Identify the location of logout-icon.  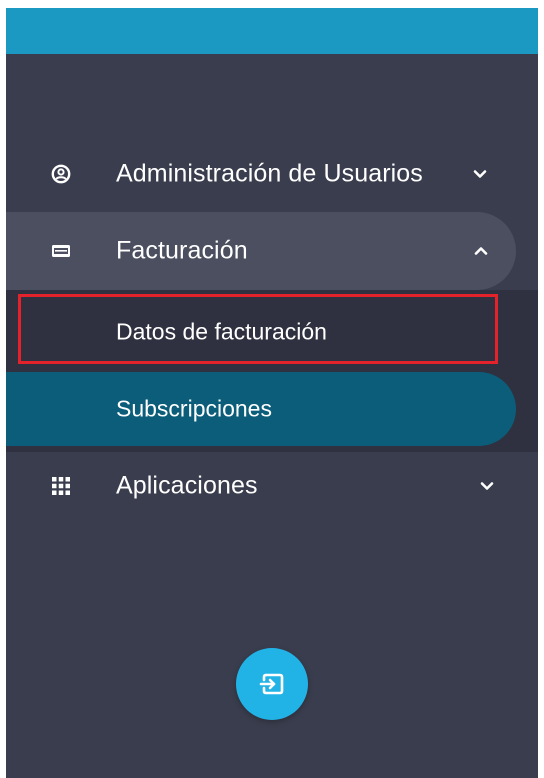
(271, 684).